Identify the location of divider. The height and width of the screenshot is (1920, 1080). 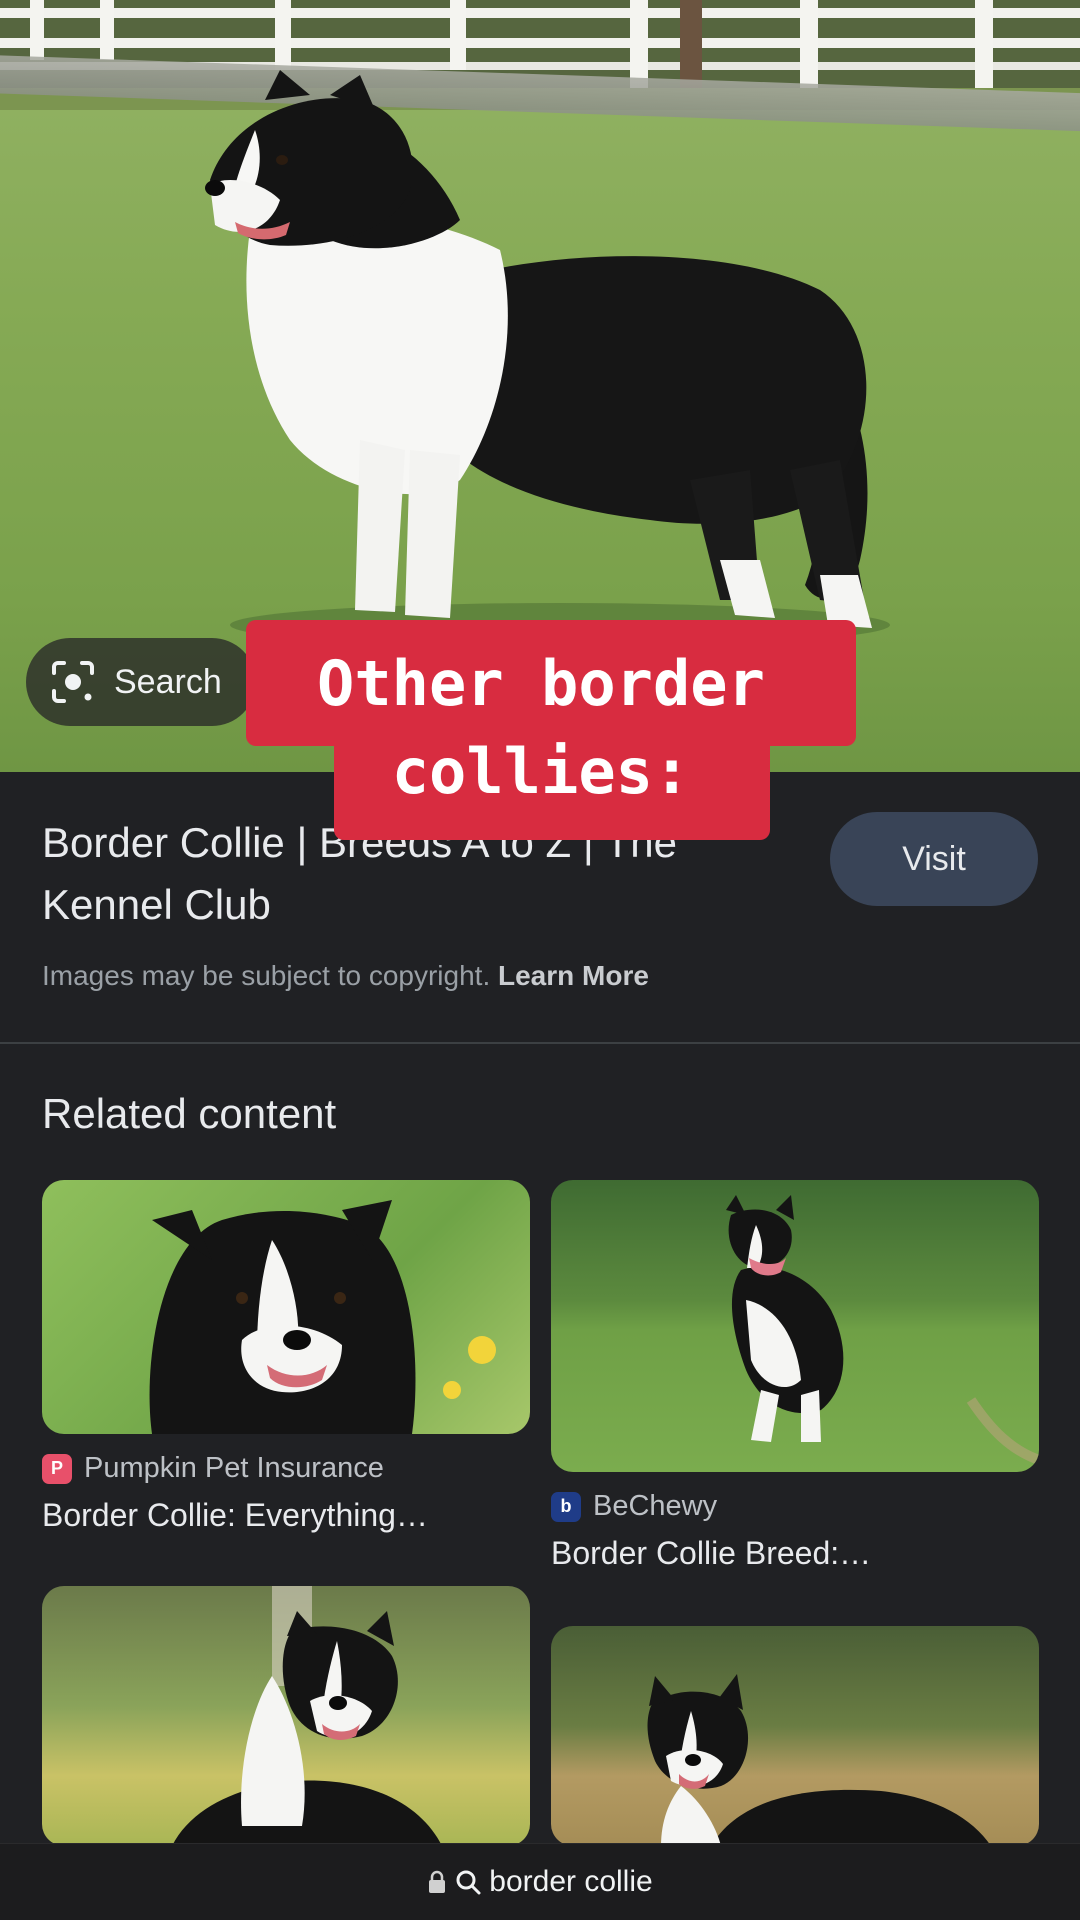
(540, 1043).